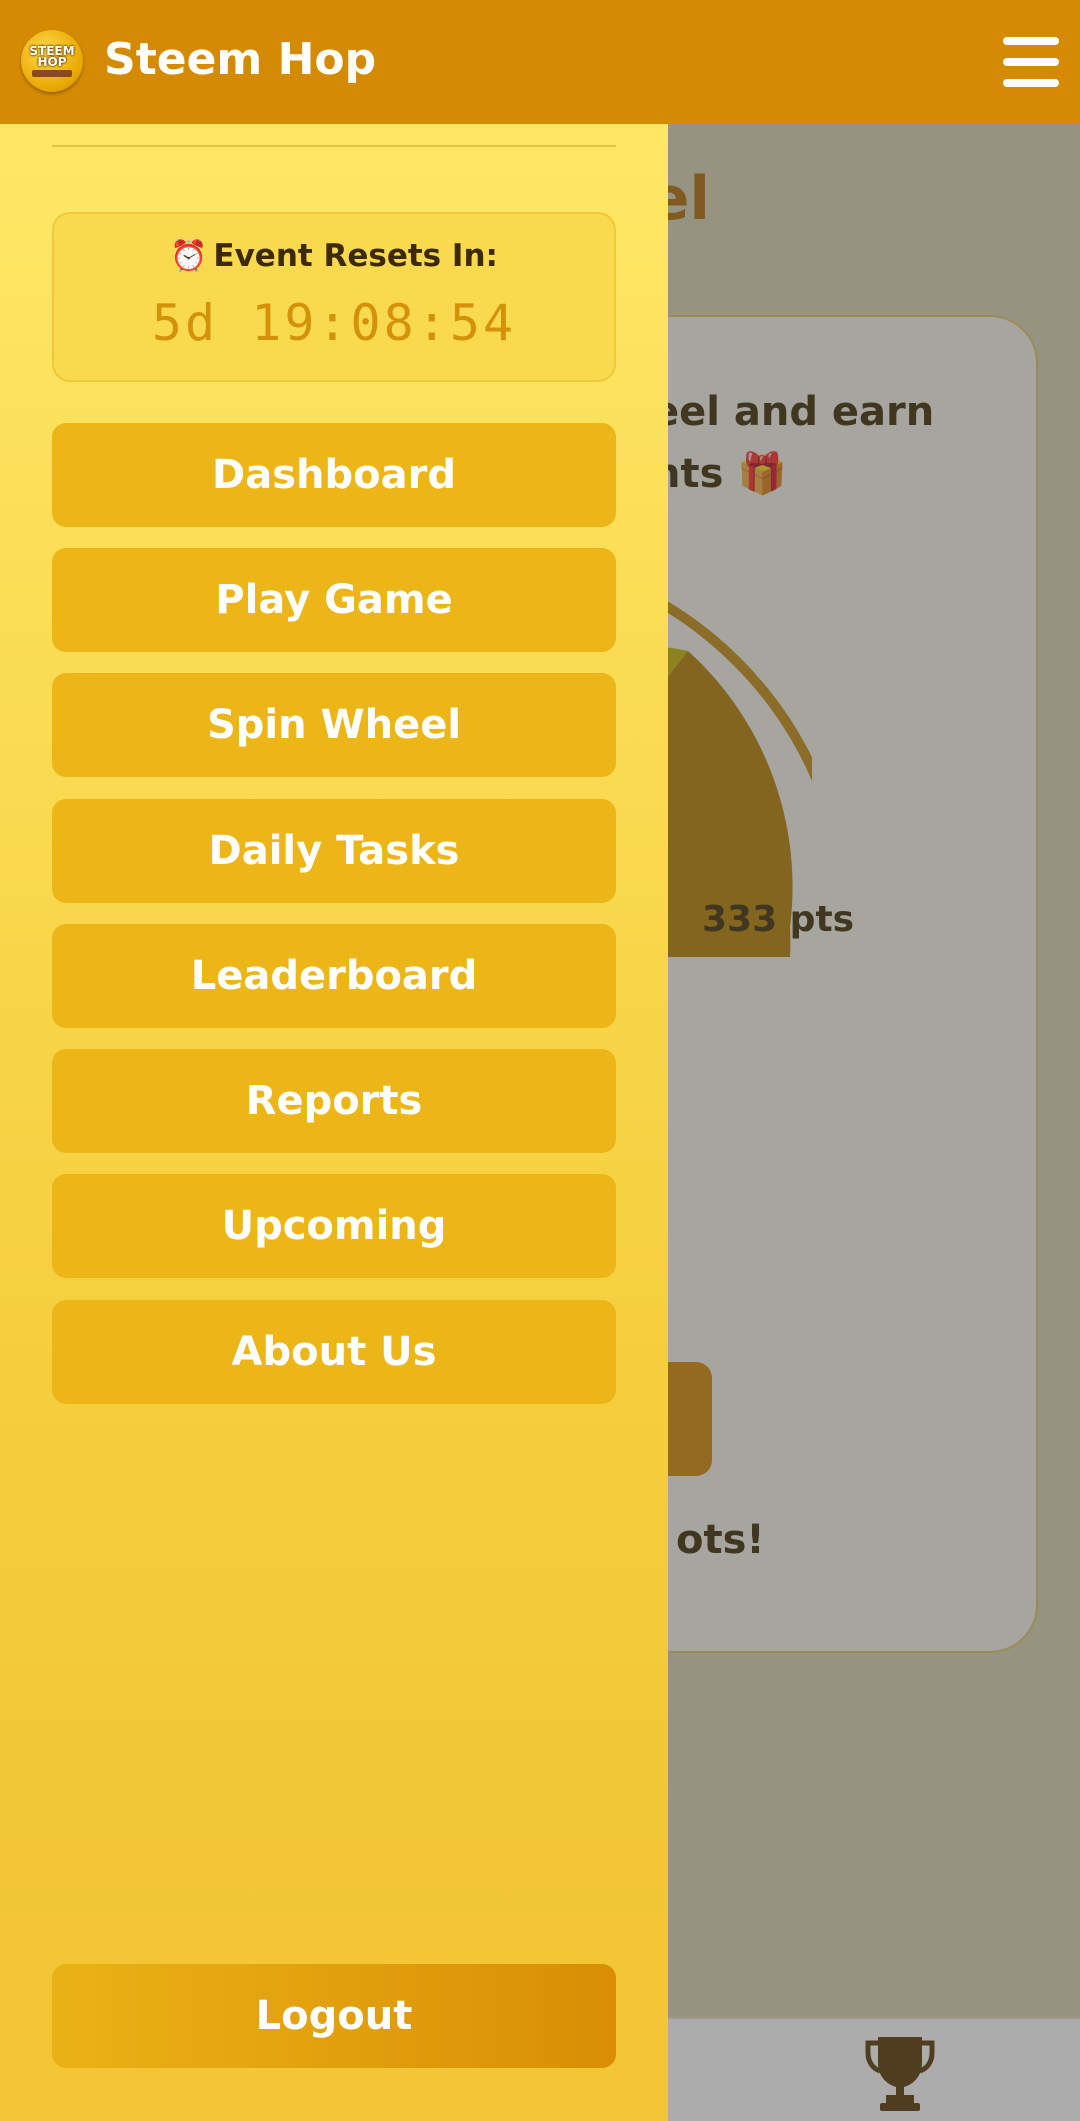 The height and width of the screenshot is (2121, 1080). I want to click on timer-label-row: ⏰ Event Resets In:, so click(334, 256).